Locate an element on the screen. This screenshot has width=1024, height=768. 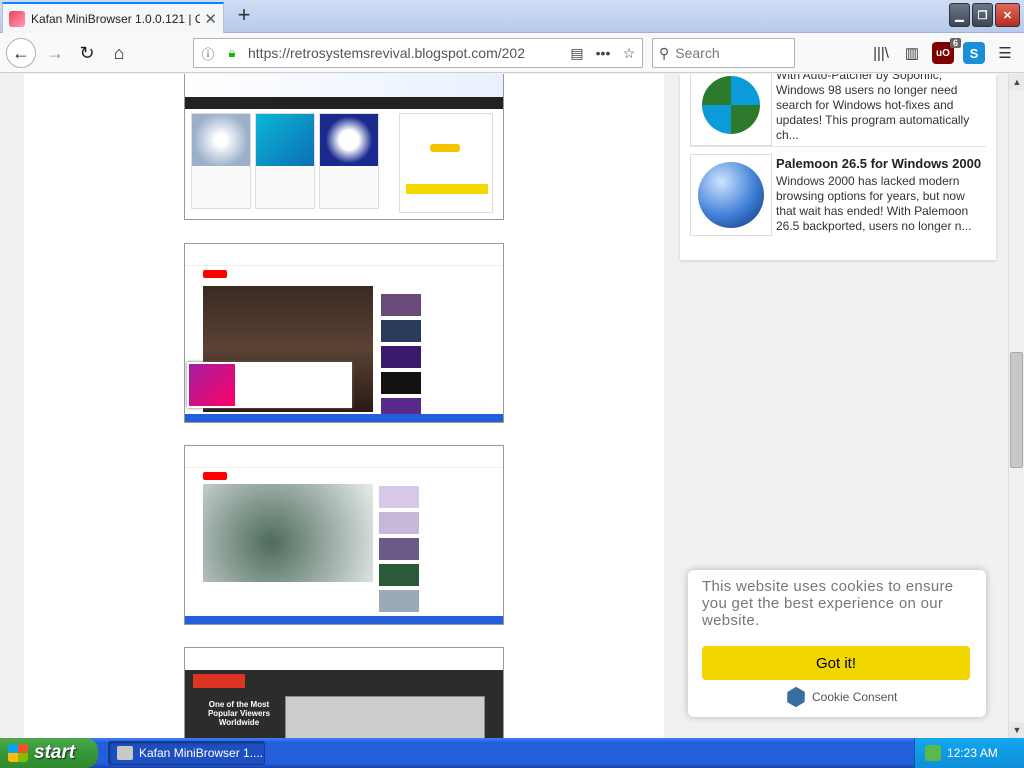
reload-icon: ↻ is located at coordinates (87, 52).